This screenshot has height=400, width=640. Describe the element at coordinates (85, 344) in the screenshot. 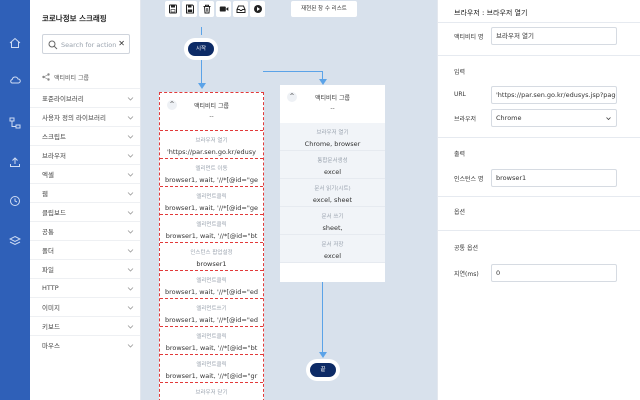

I see `library-category: 마우스` at that location.